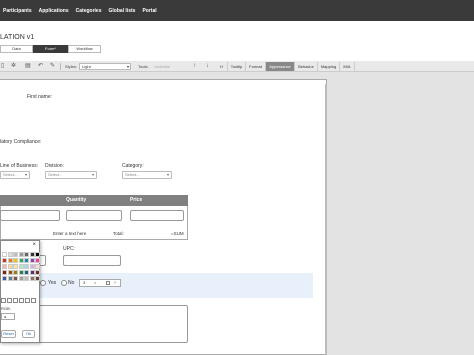  Describe the element at coordinates (95, 283) in the screenshot. I see `mini-field-2: a` at that location.